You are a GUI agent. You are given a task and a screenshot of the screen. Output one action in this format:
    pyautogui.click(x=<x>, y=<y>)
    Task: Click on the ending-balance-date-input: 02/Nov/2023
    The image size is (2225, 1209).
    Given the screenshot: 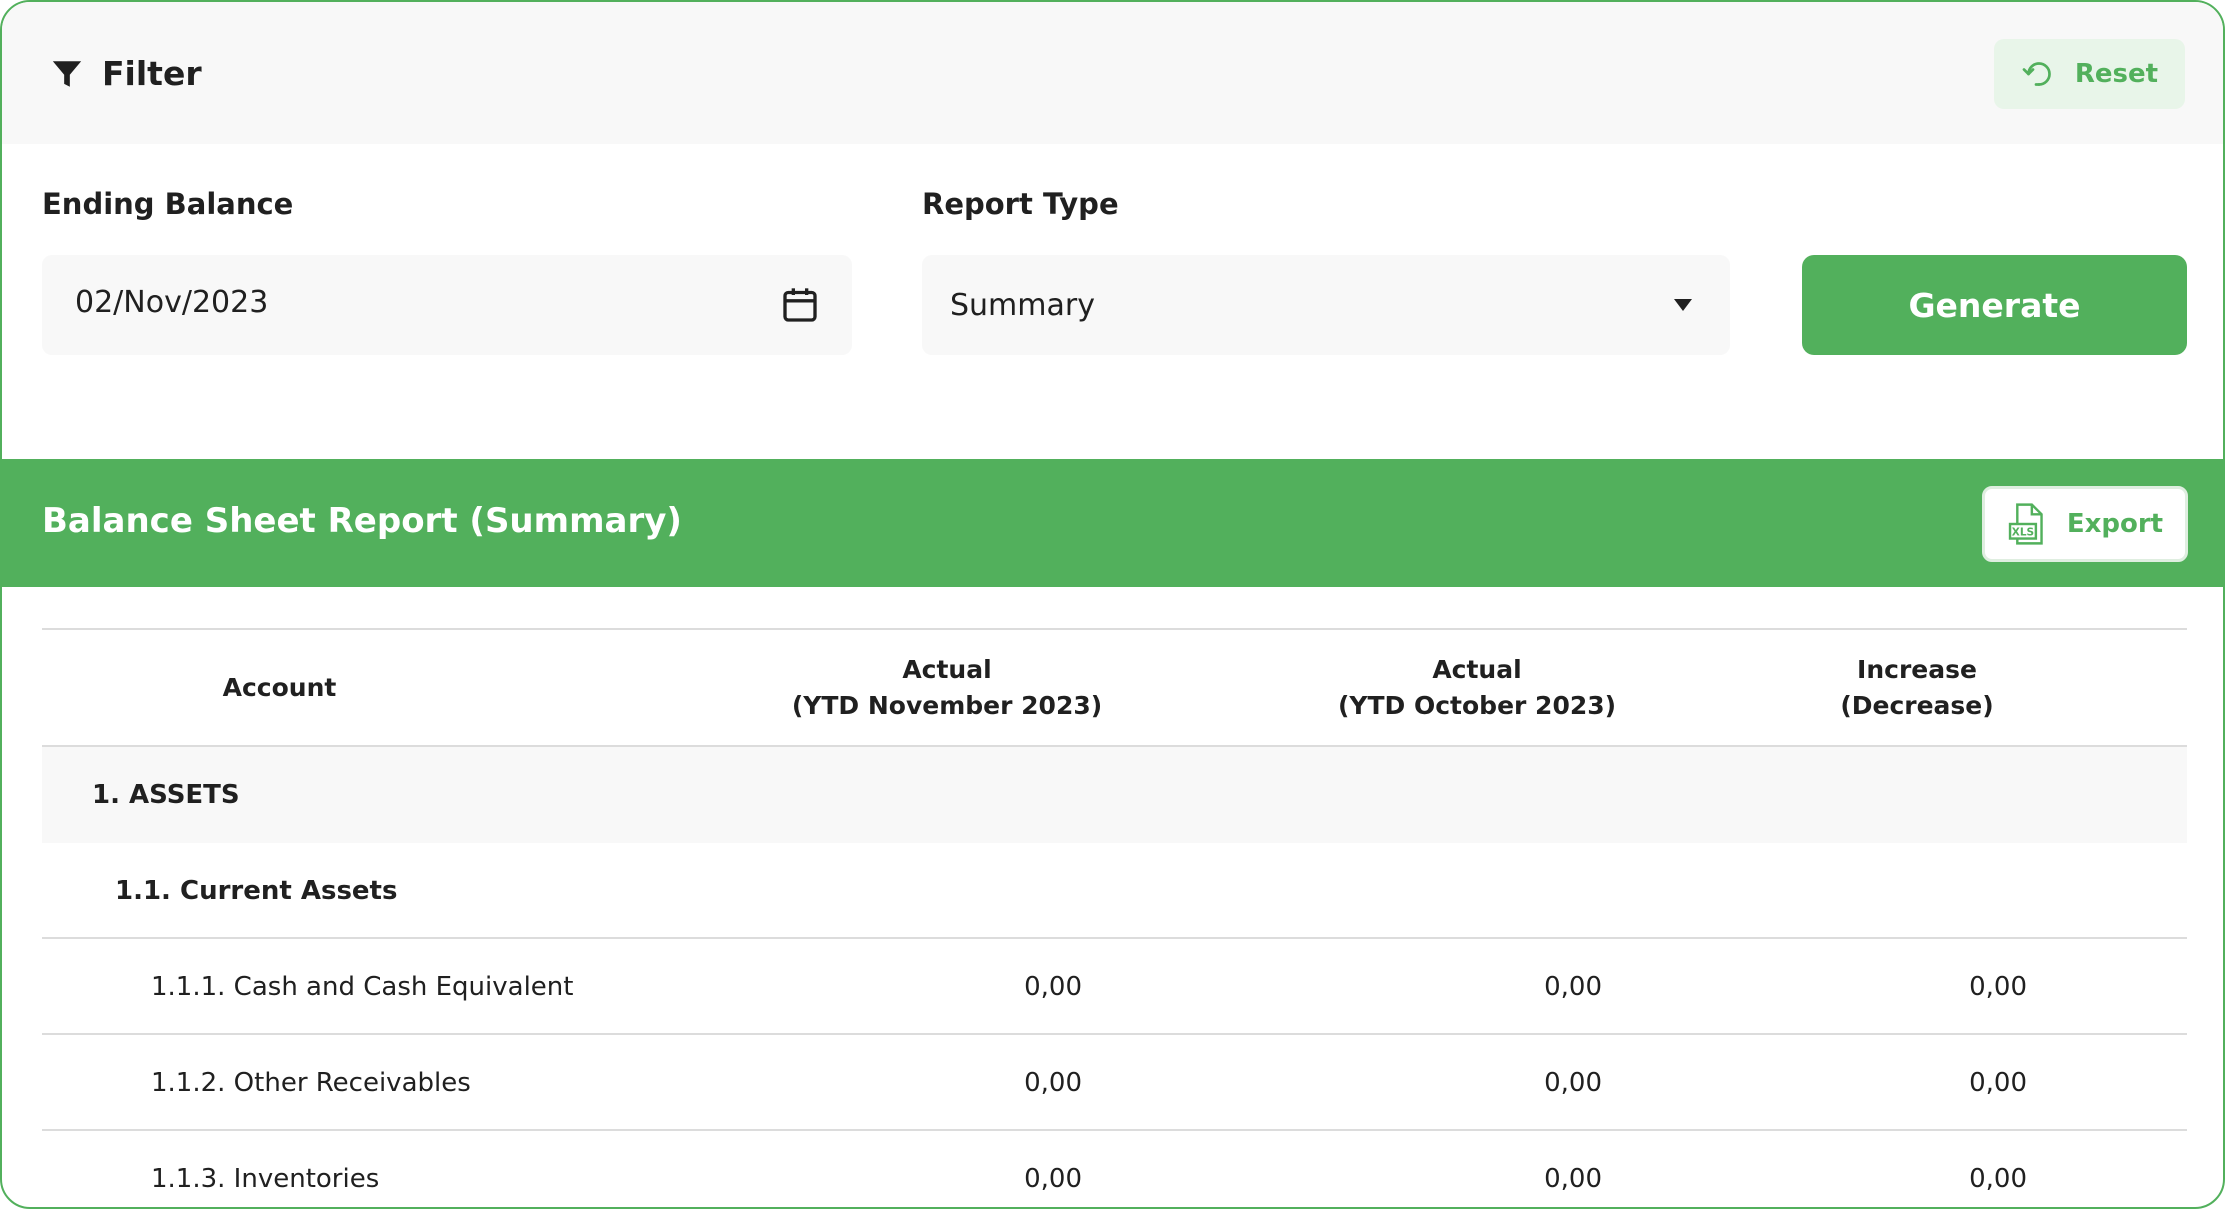 What is the action you would take?
    pyautogui.click(x=447, y=305)
    